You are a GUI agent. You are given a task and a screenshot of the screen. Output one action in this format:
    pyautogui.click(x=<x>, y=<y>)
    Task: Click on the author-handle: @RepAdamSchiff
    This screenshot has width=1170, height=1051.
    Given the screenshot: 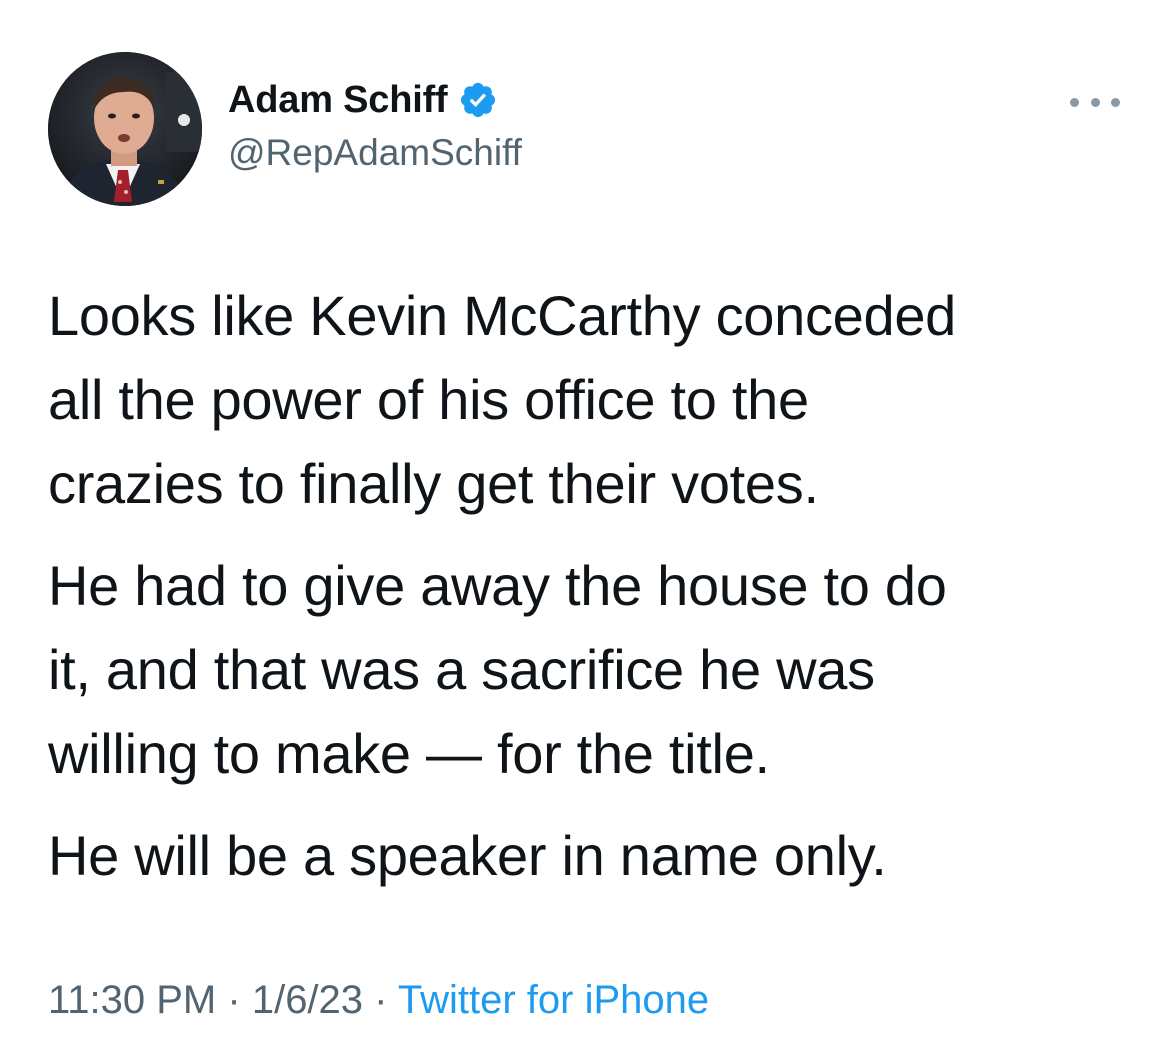 What is the action you would take?
    pyautogui.click(x=375, y=153)
    